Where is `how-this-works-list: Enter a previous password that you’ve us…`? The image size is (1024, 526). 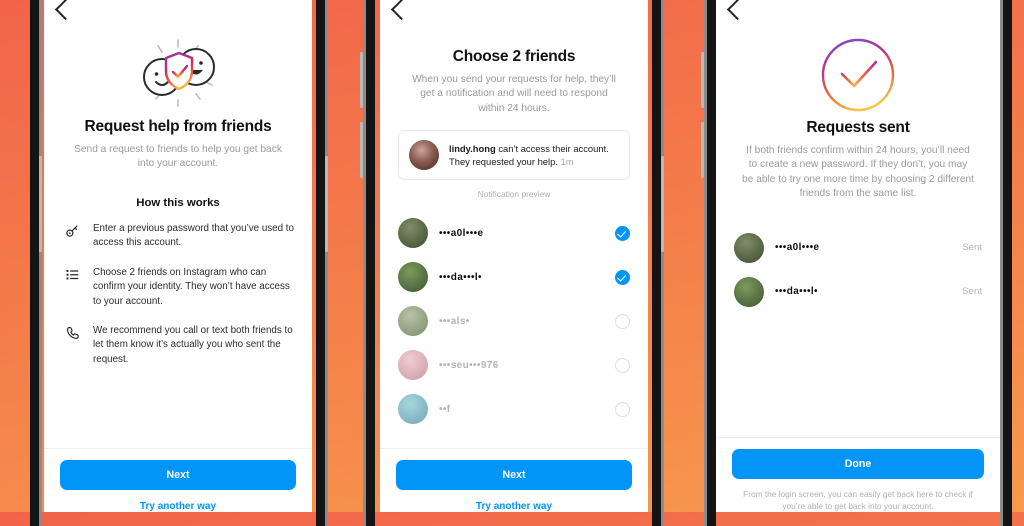 how-this-works-list: Enter a previous password that you’ve us… is located at coordinates (178, 302).